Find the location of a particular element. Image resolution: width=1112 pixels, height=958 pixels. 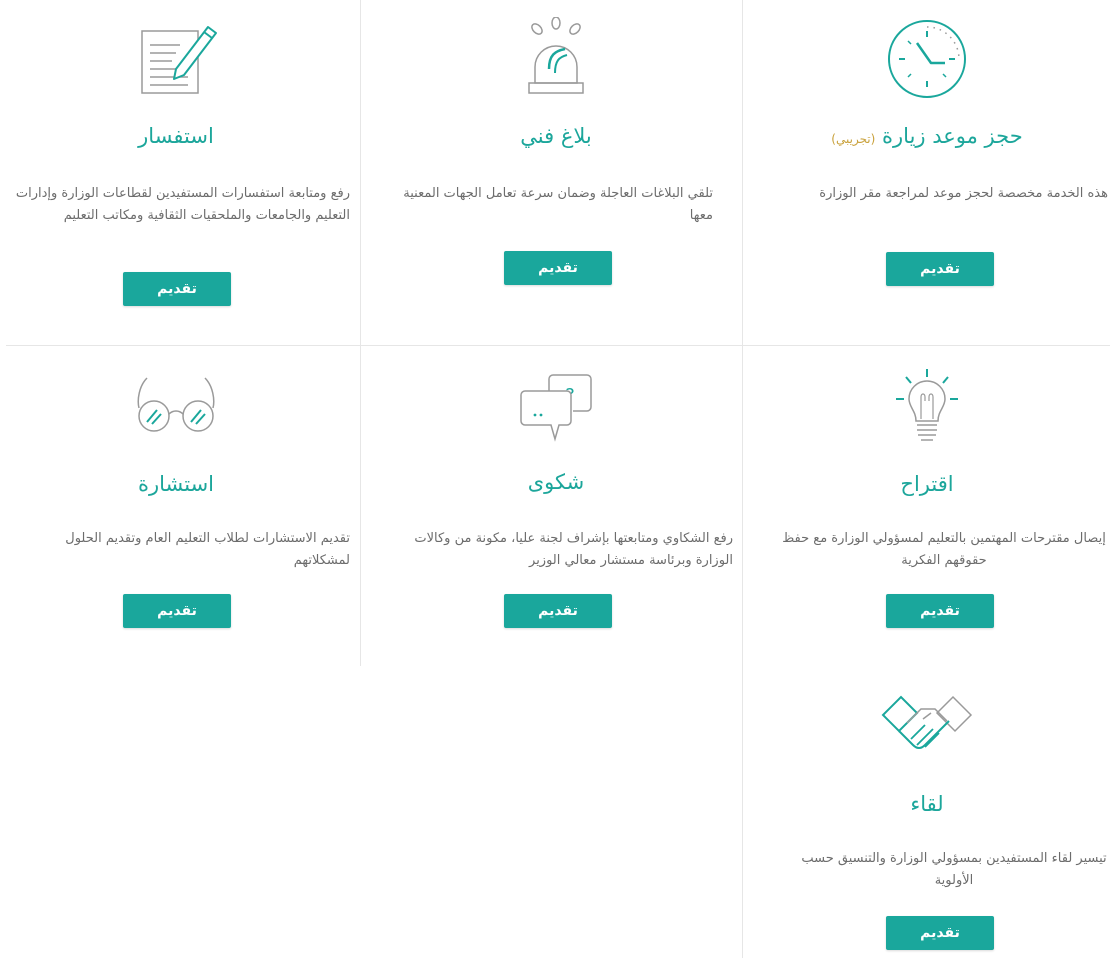

service-title-text: حجز موعد زيارة is located at coordinates (952, 136).